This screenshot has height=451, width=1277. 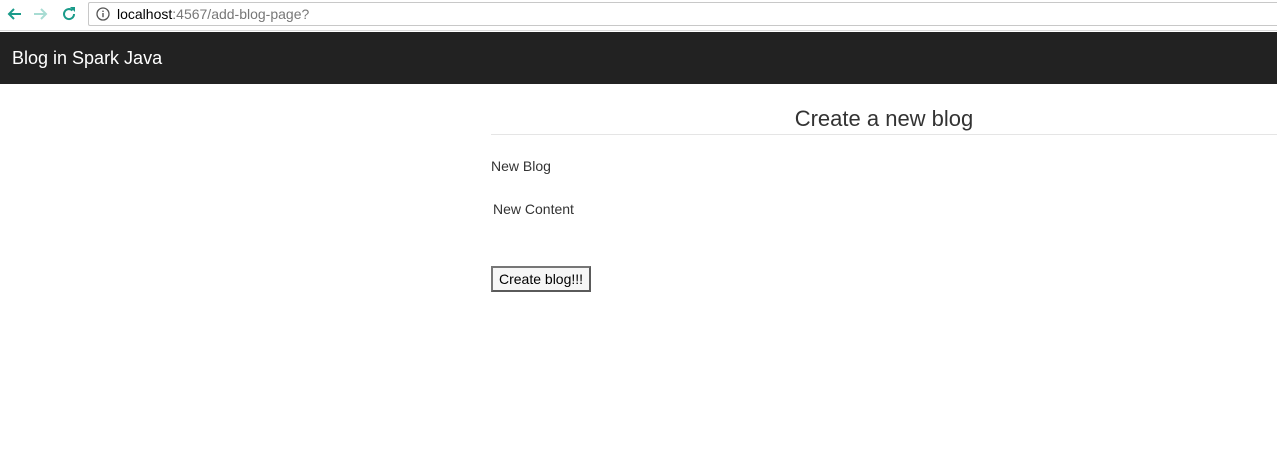 What do you see at coordinates (533, 209) in the screenshot?
I see `new-content-label: New Content` at bounding box center [533, 209].